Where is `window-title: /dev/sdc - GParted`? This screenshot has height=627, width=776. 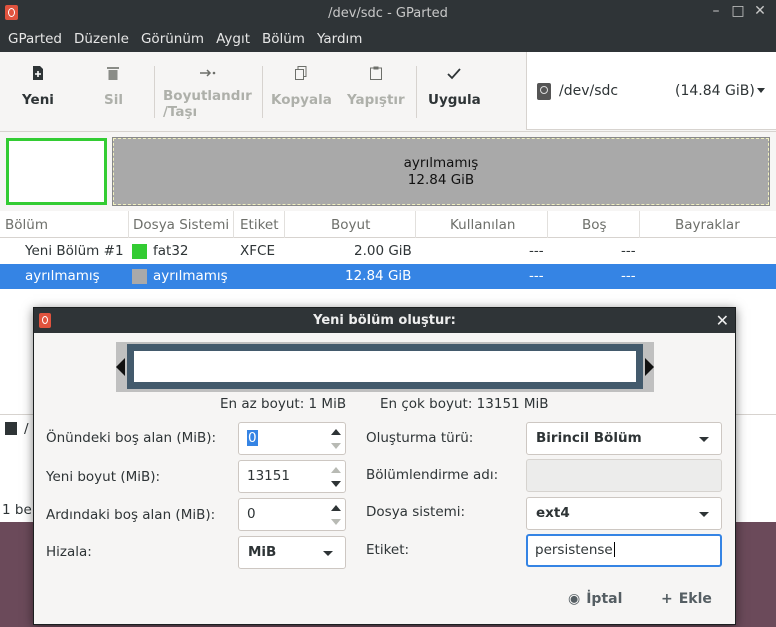
window-title: /dev/sdc - GParted is located at coordinates (388, 13).